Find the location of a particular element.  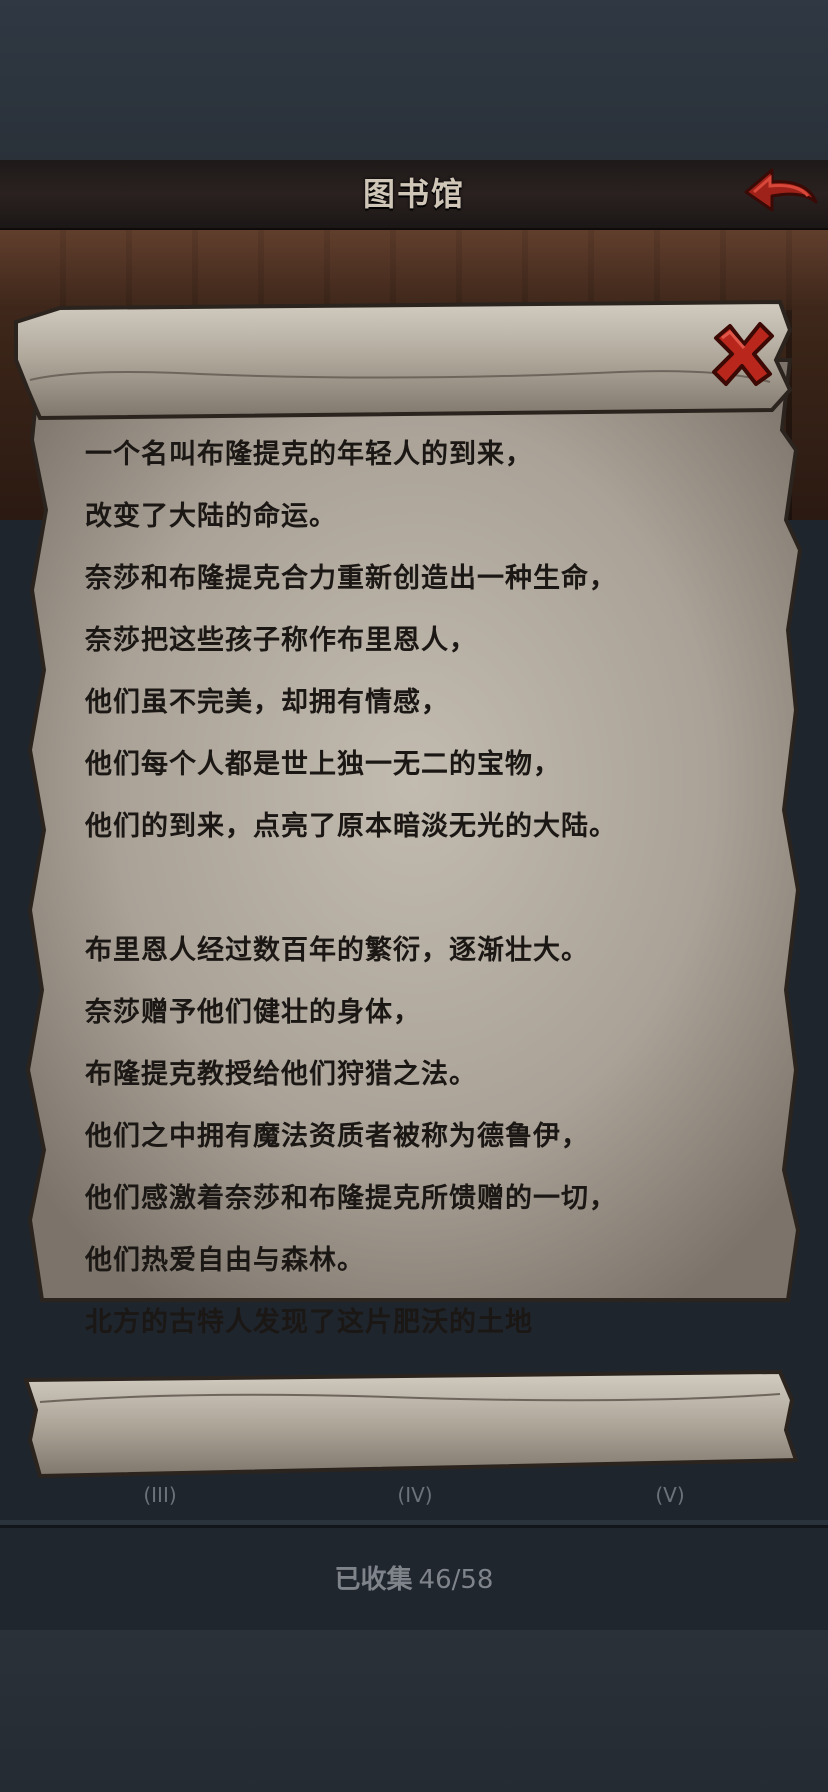

back-arrow-icon is located at coordinates (781, 190).